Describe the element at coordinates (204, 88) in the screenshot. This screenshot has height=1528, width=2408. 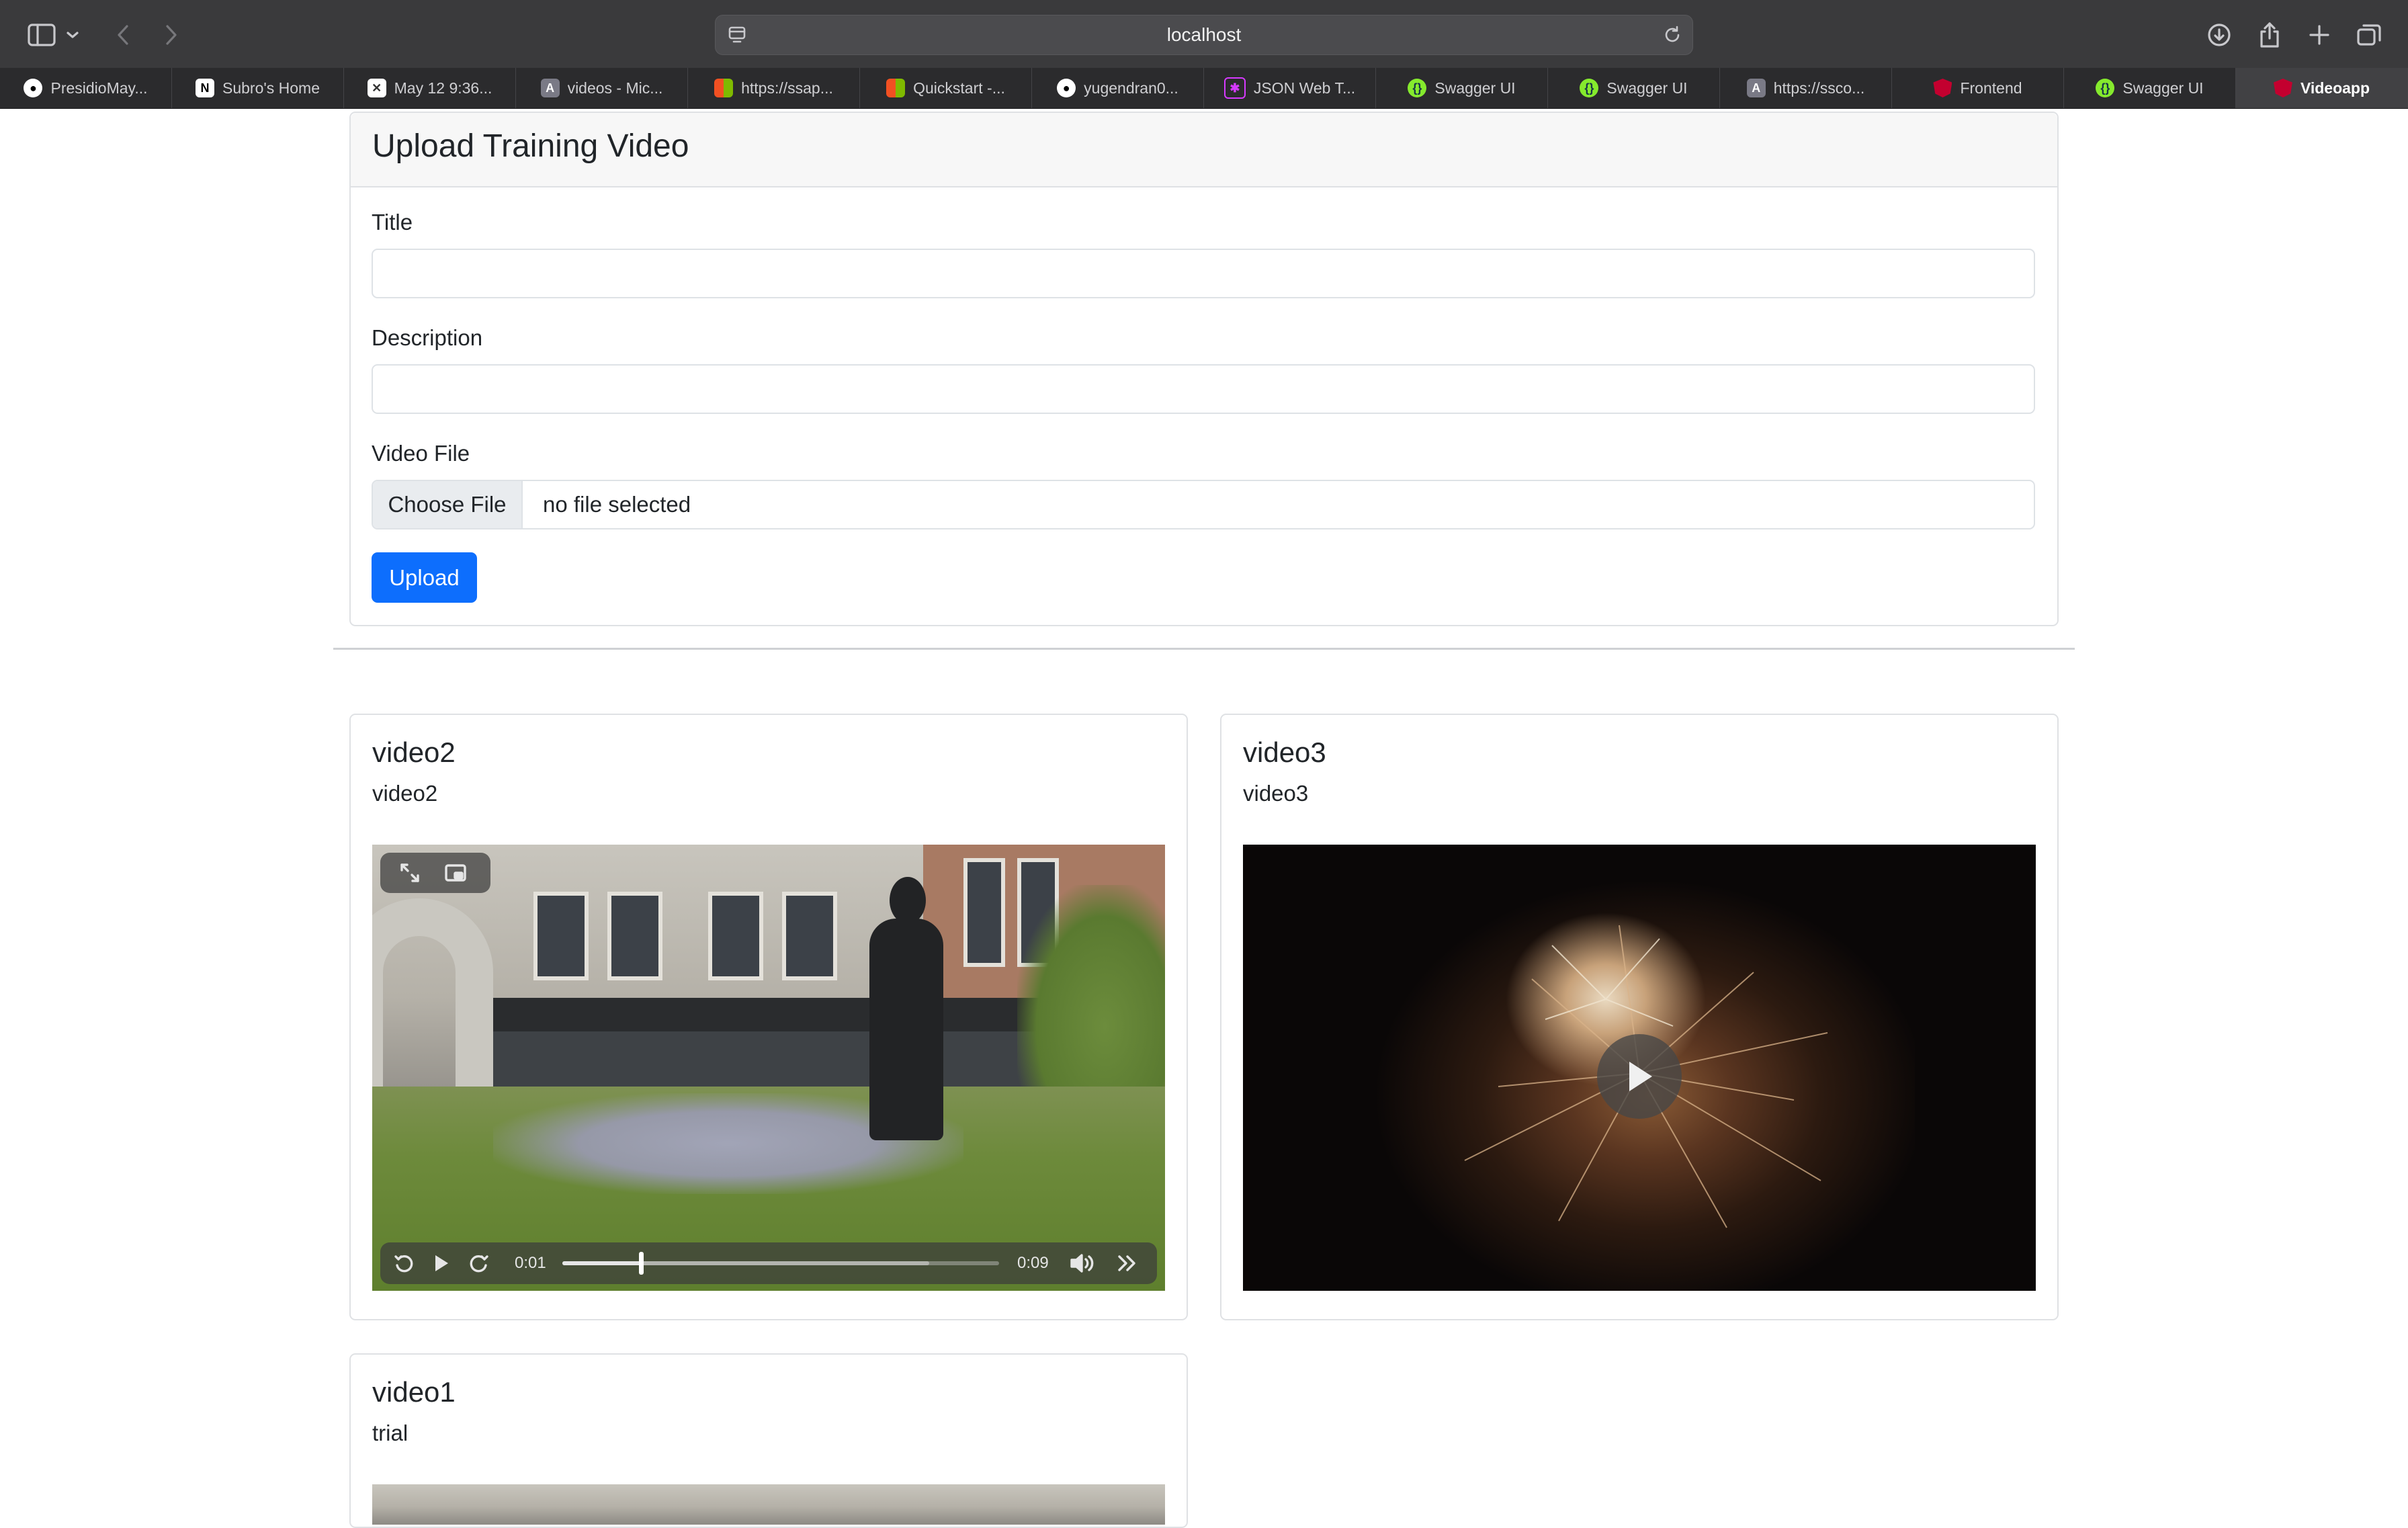
I see `notion-icon: N` at that location.